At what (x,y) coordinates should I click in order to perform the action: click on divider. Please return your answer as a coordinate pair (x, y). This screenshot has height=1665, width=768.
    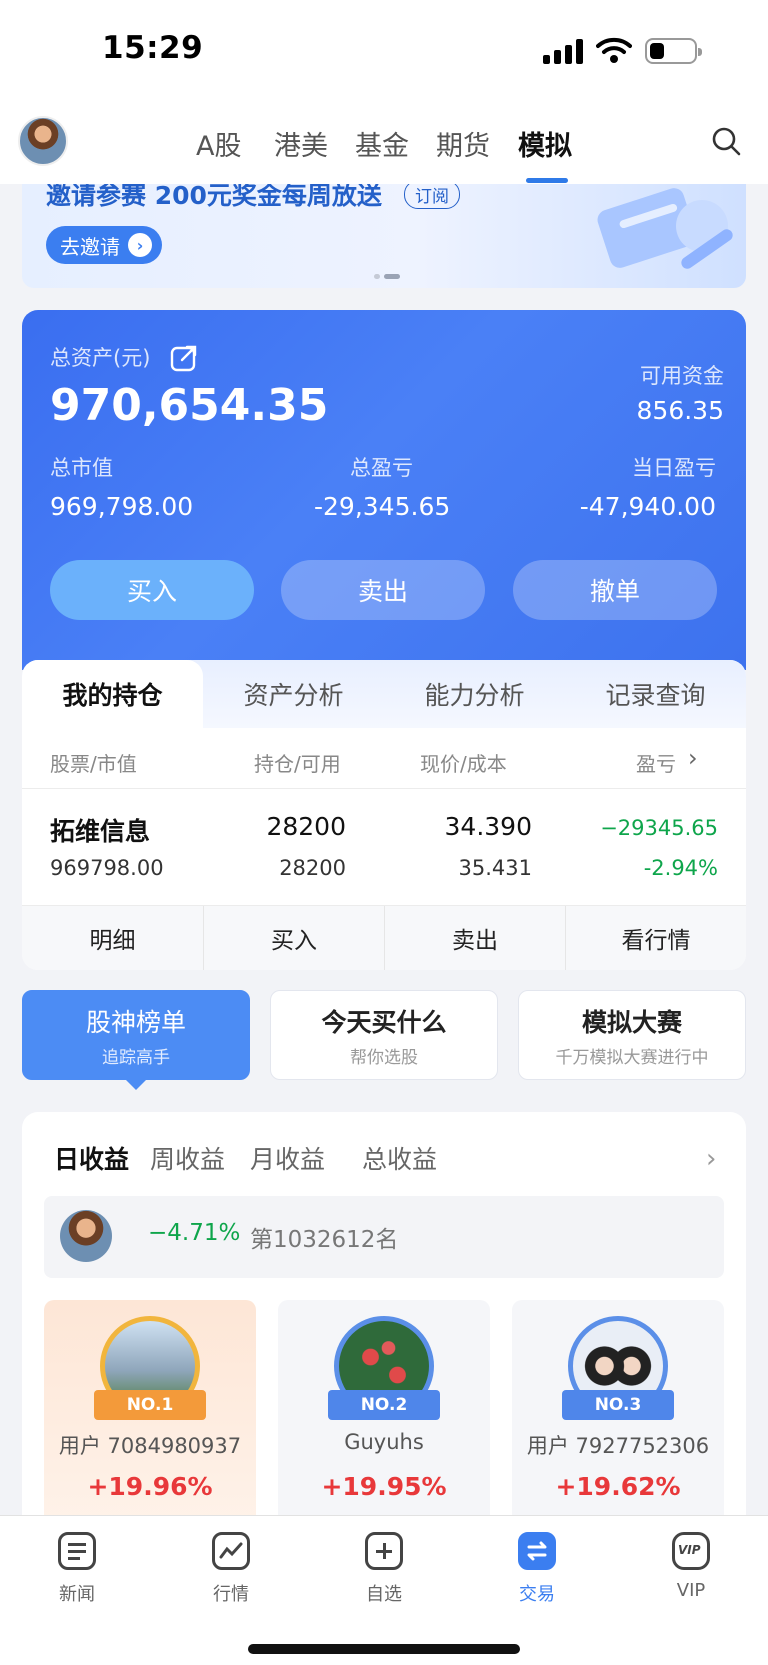
    Looking at the image, I should click on (384, 788).